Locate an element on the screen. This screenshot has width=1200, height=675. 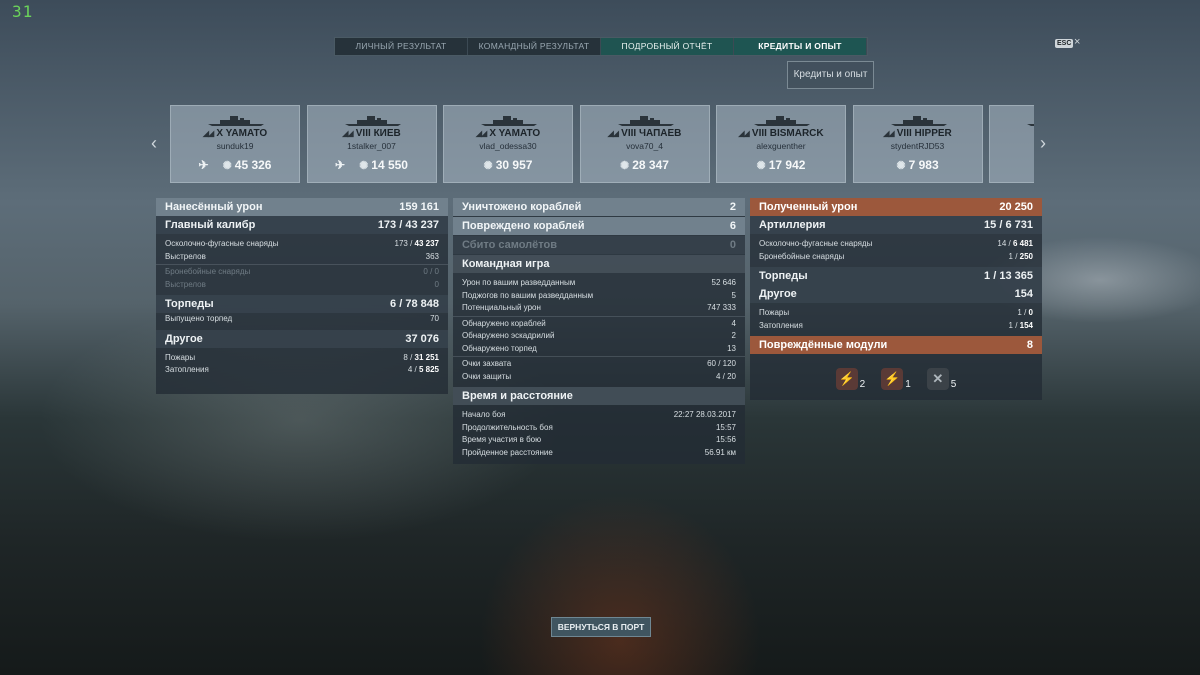
torpedoes-header: Торпеды 6 / 78 848 is located at coordinates (302, 304).